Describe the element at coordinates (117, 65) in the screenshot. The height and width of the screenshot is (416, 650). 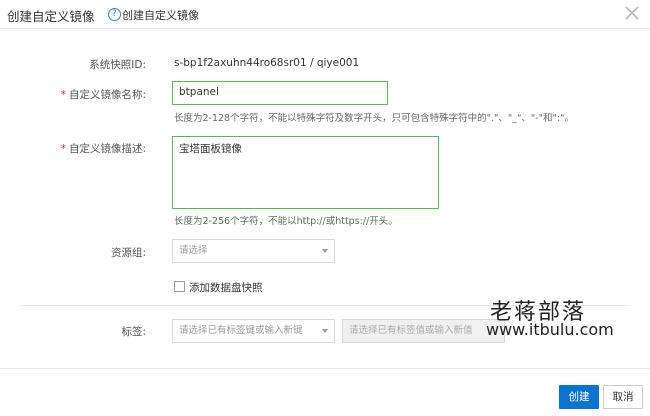
I see `snapshot-id-label: 系统快照ID:` at that location.